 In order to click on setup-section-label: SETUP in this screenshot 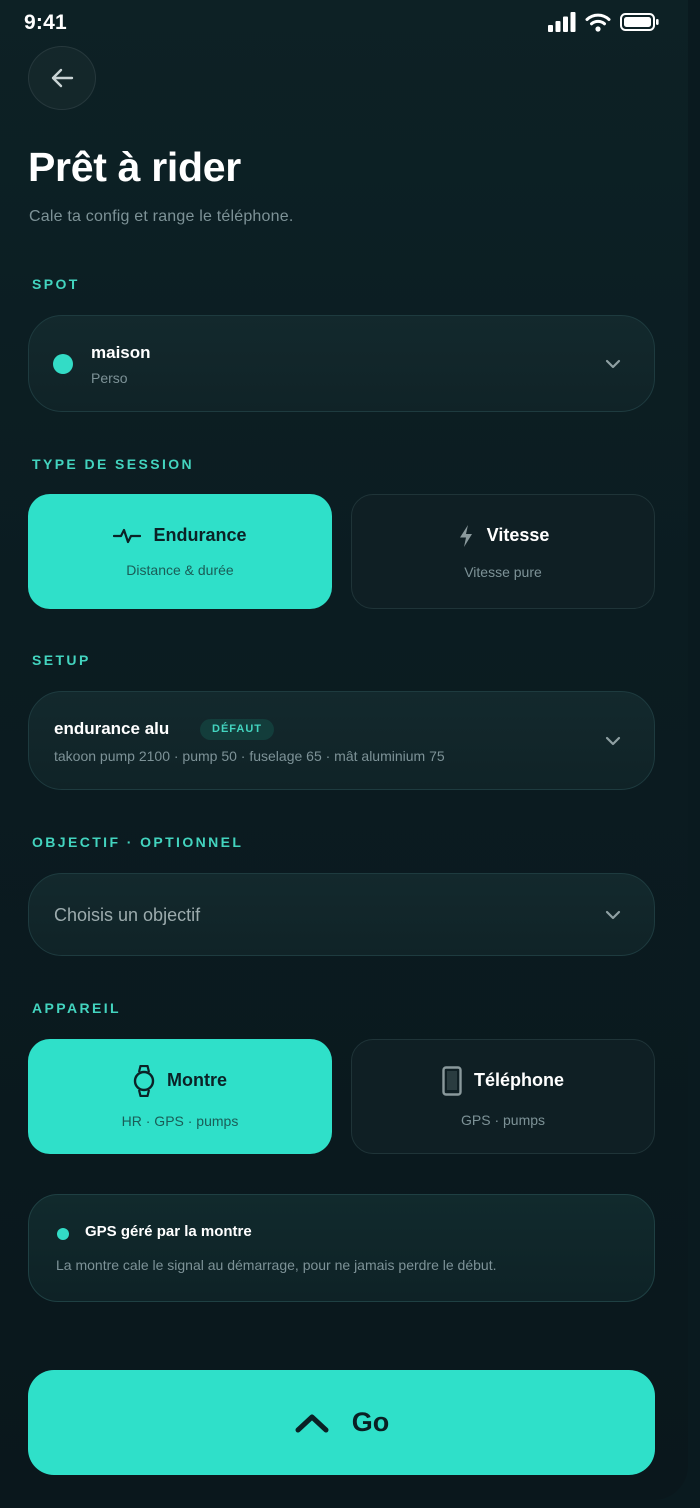, I will do `click(61, 660)`.